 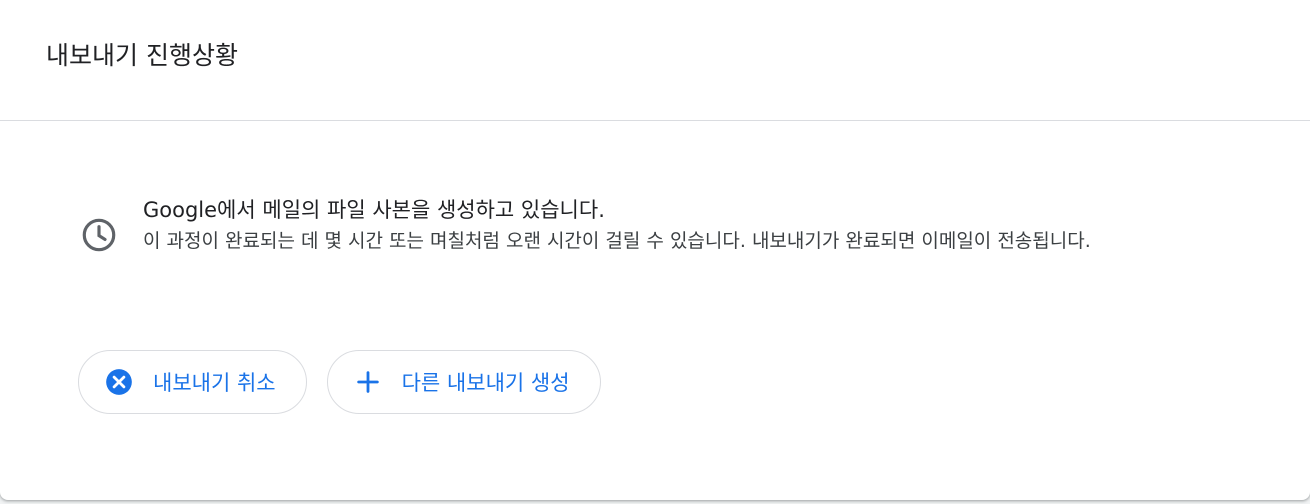 I want to click on status-message: Google에서 메일의 파일 사본을 생성하고 있습니다., so click(x=374, y=210).